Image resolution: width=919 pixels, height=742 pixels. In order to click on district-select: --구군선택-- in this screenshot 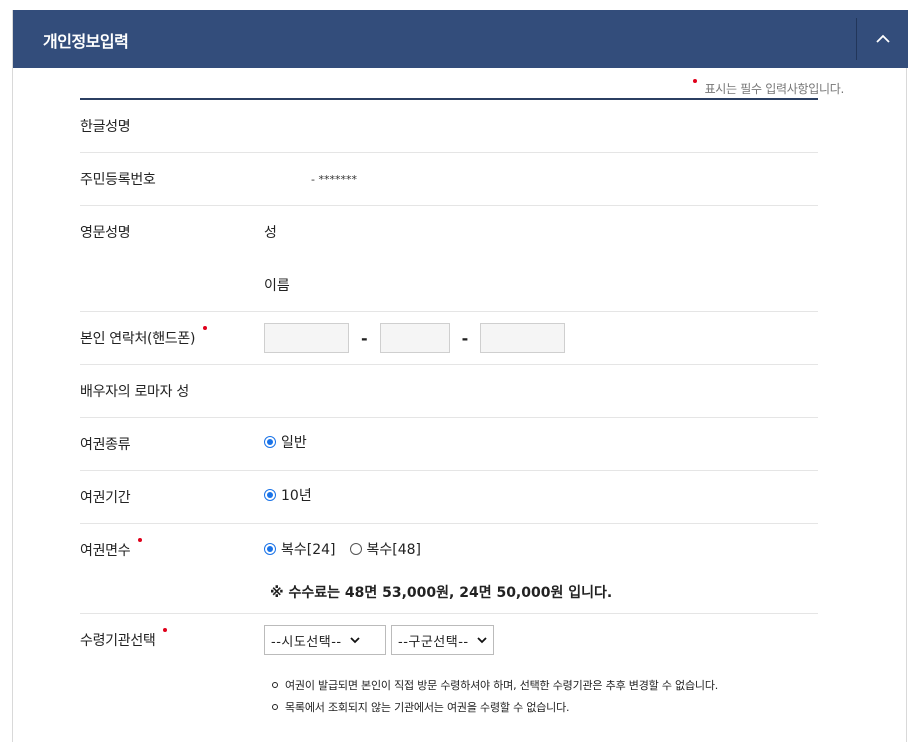, I will do `click(442, 640)`.